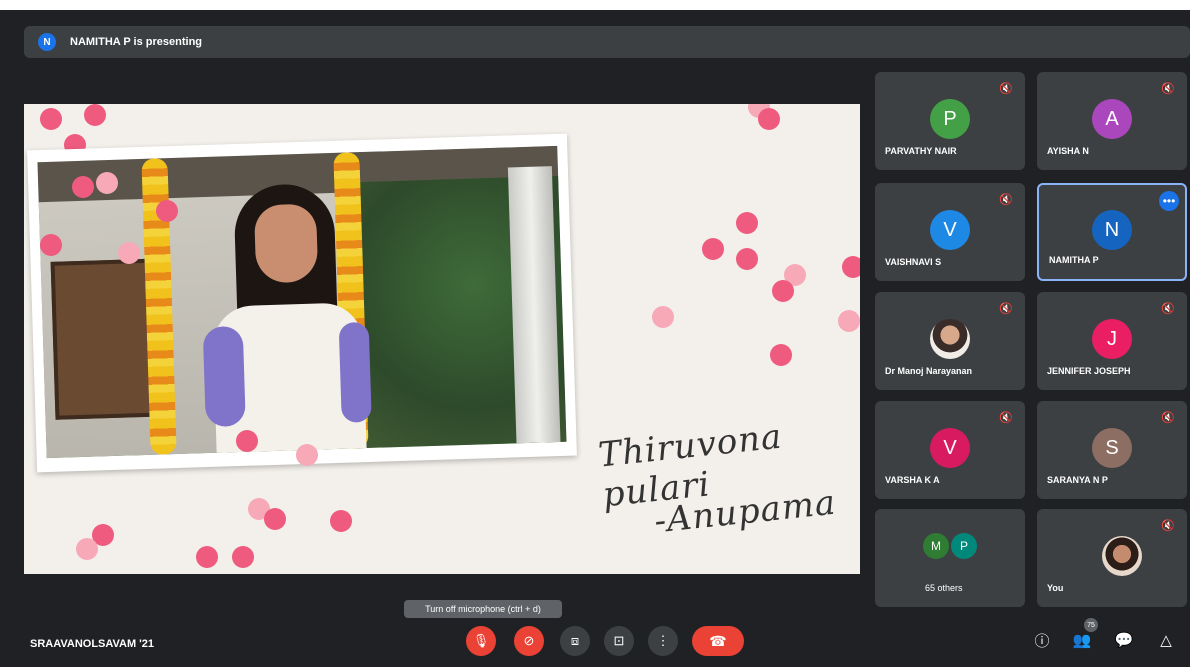 Image resolution: width=1190 pixels, height=667 pixels. Describe the element at coordinates (936, 546) in the screenshot. I see `avatar: M` at that location.